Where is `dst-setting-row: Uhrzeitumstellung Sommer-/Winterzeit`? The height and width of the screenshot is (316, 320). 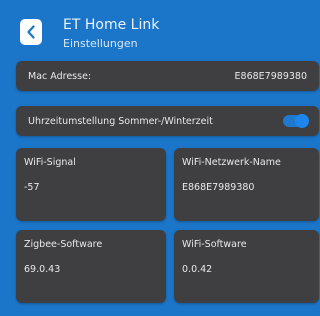
dst-setting-row: Uhrzeitumstellung Sommer-/Winterzeit is located at coordinates (167, 121).